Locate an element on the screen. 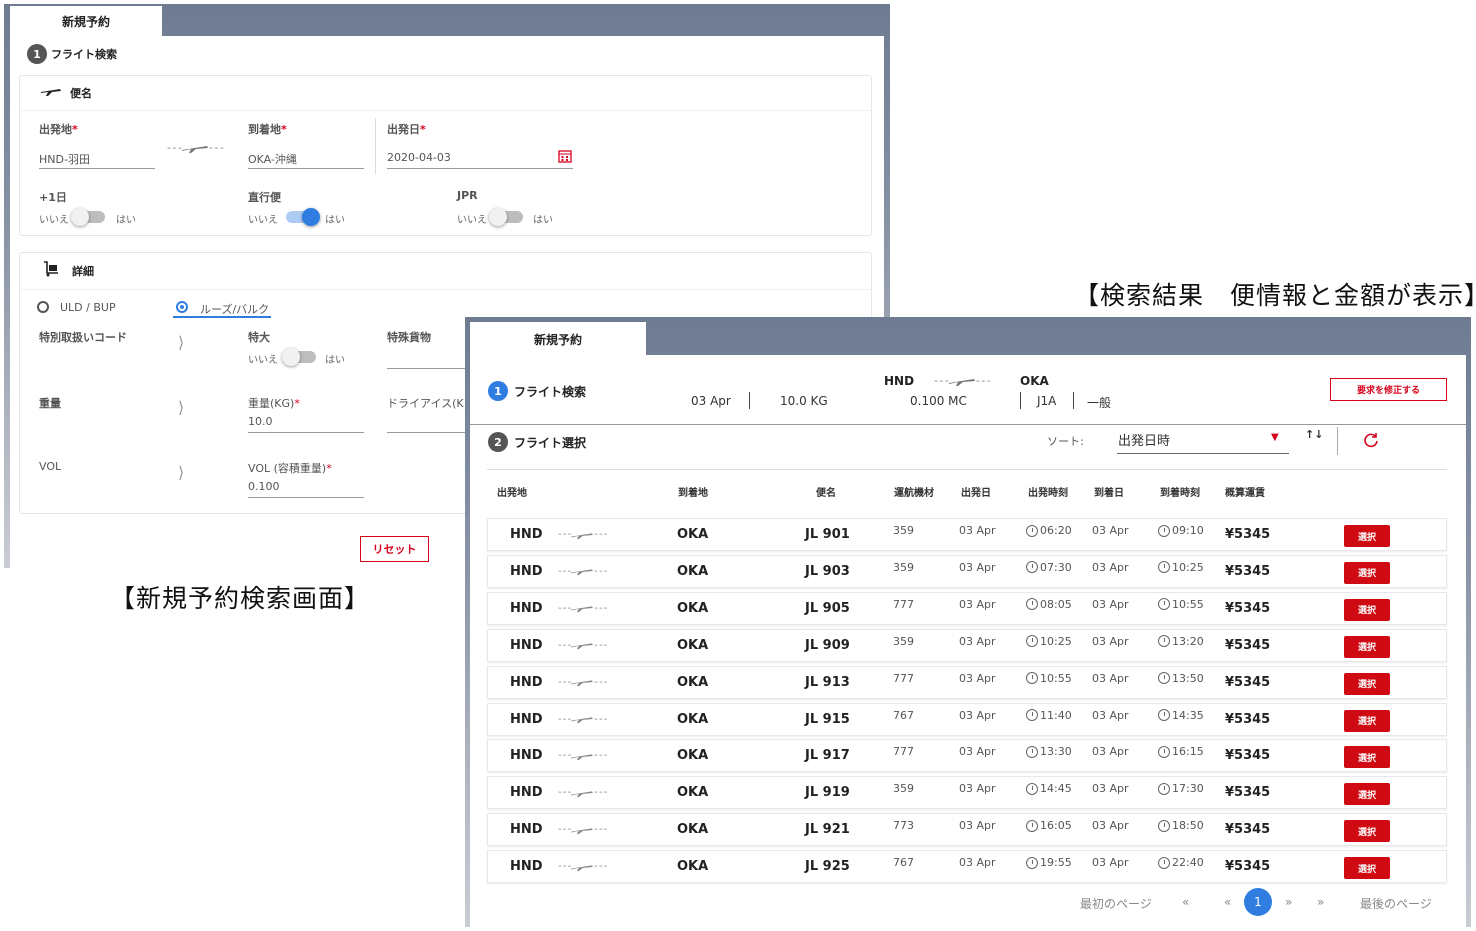 This screenshot has height=931, width=1476. modify-request-button: 要求を修正する is located at coordinates (1388, 389).